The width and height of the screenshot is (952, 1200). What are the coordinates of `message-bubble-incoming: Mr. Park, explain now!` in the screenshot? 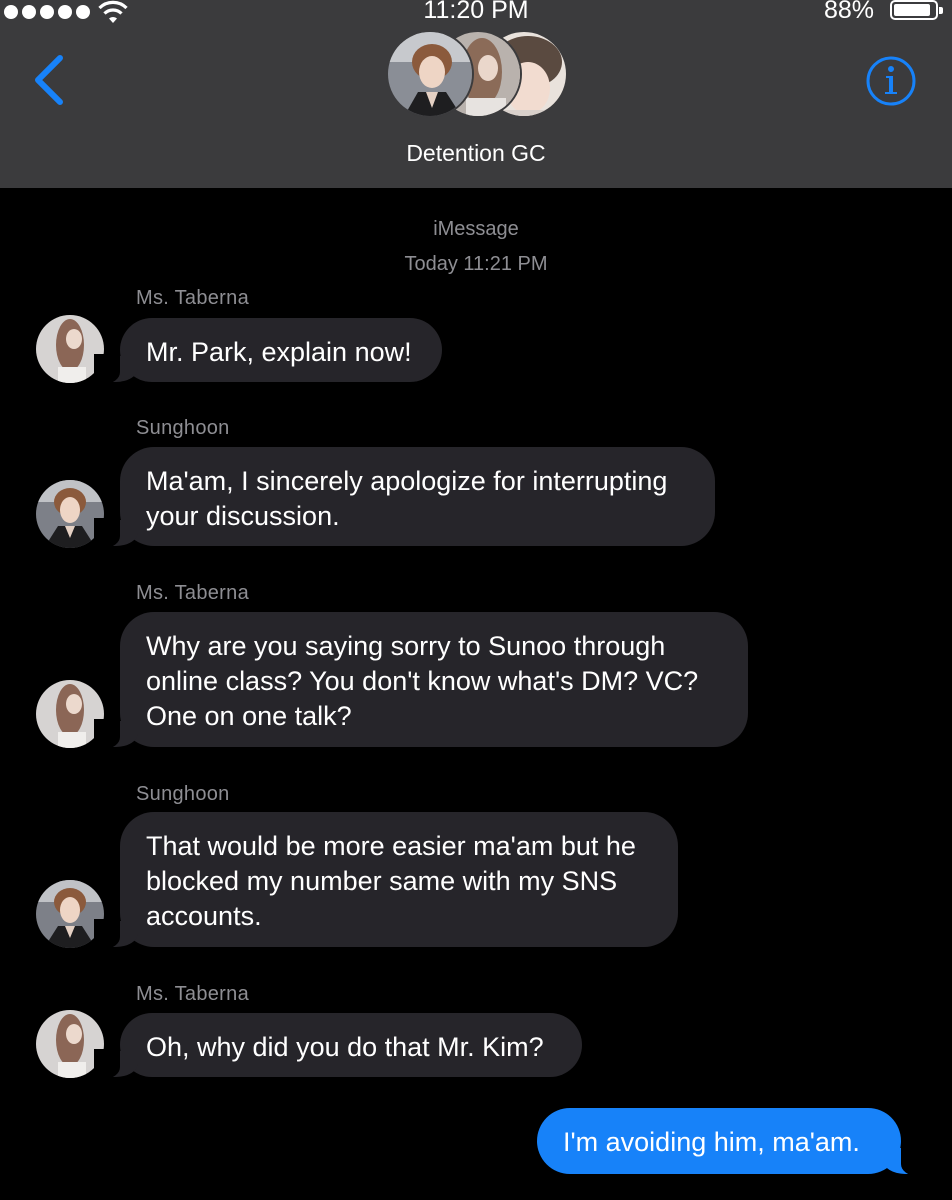 It's located at (268, 351).